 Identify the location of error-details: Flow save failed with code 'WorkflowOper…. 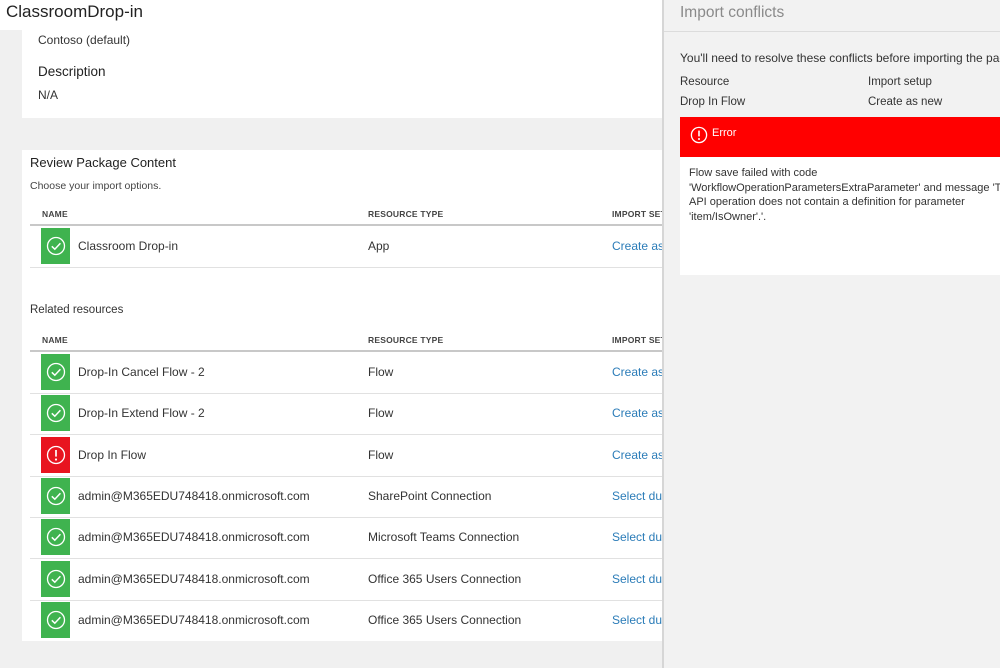
(840, 216).